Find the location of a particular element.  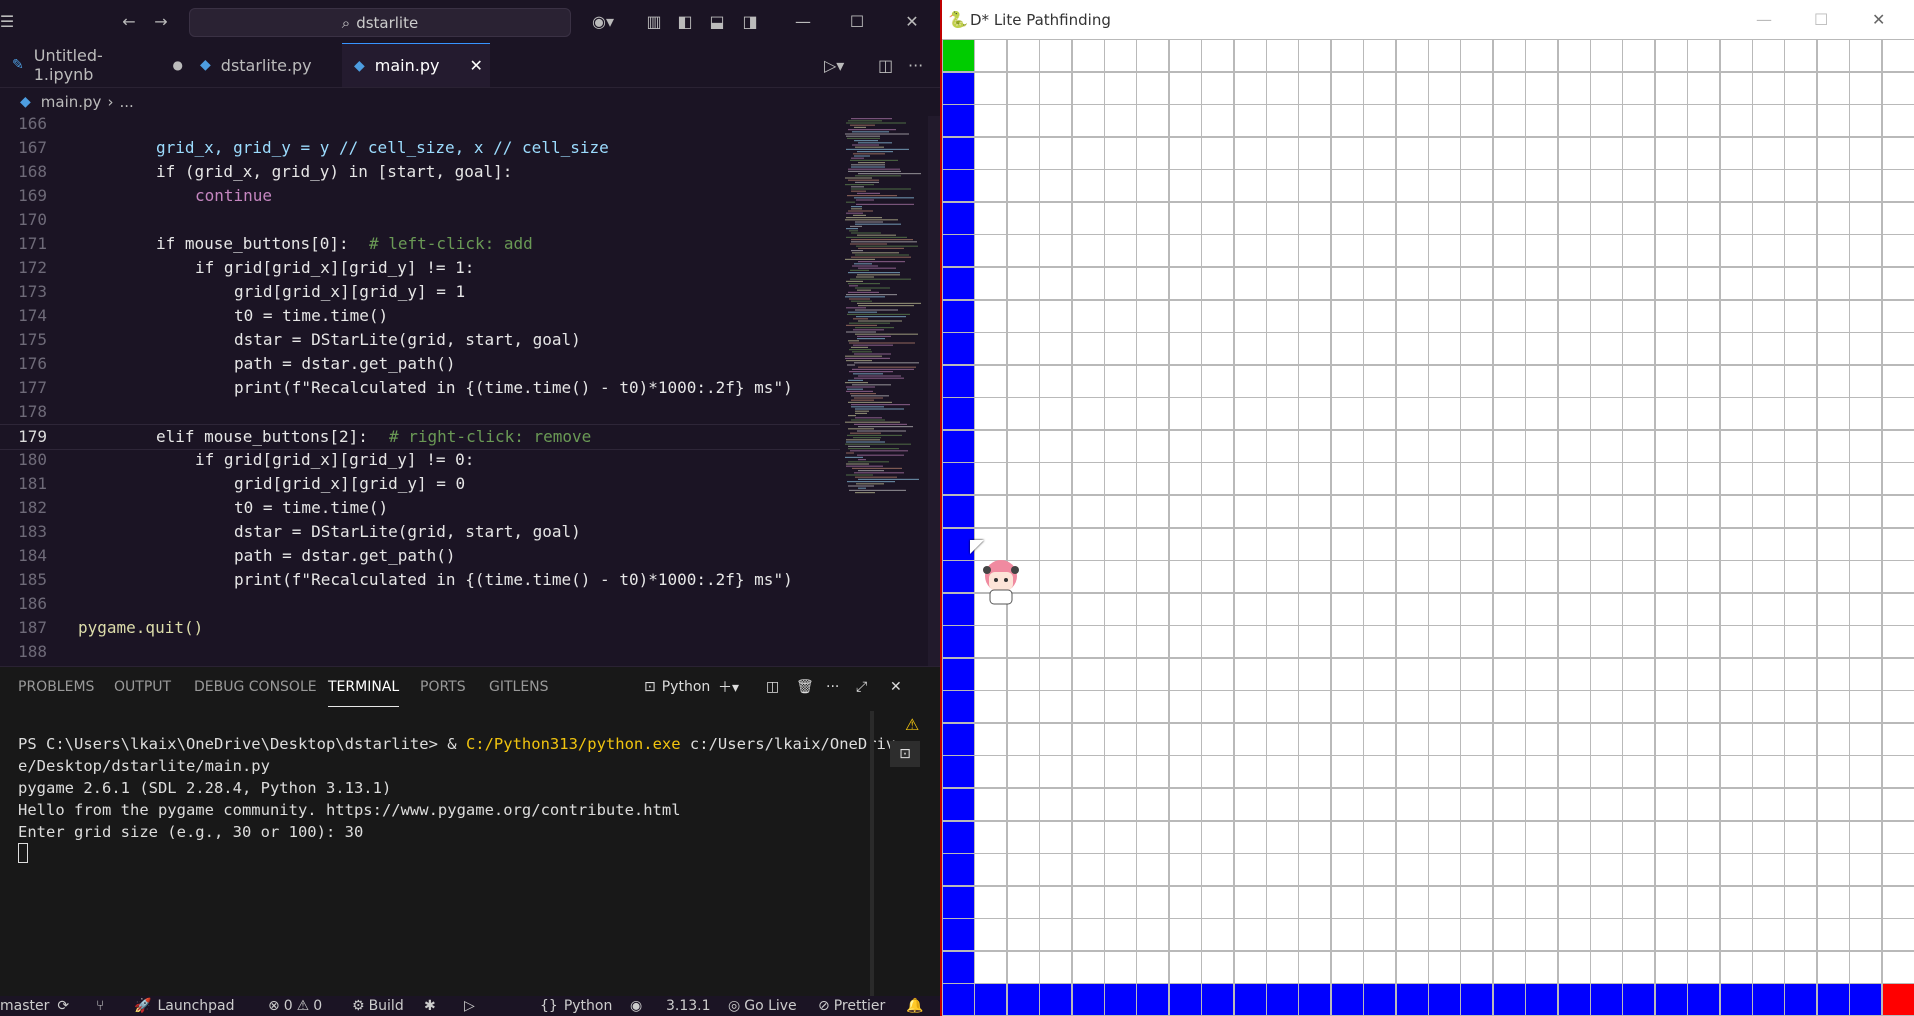

copilot-status-icon: ◉ is located at coordinates (636, 1006).